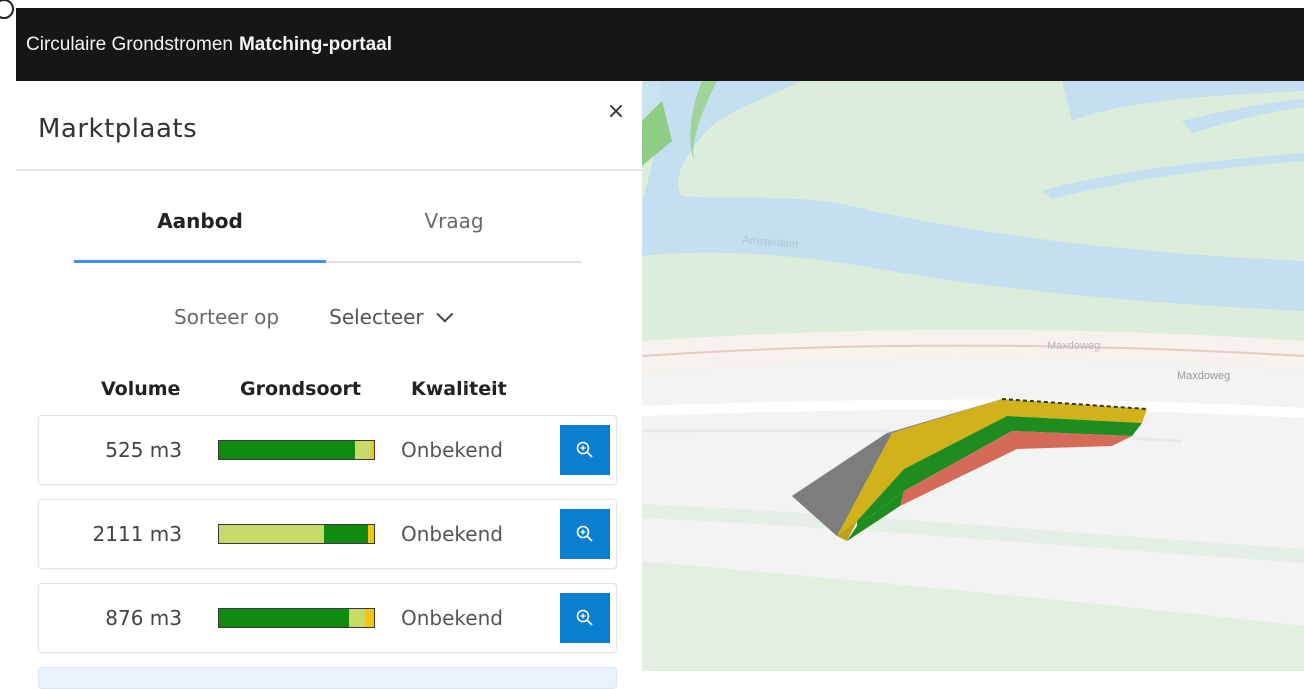 The width and height of the screenshot is (1304, 689). Describe the element at coordinates (137, 534) in the screenshot. I see `listing-volume: 2111 m3` at that location.